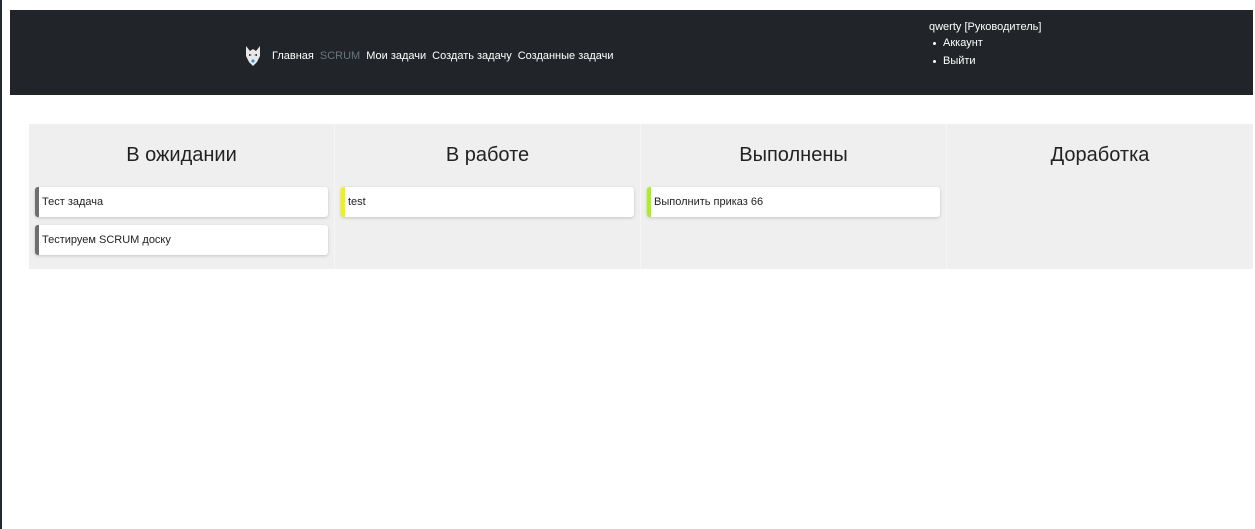 The width and height of the screenshot is (1255, 529). I want to click on column-in-progress: В работе test, so click(488, 196).